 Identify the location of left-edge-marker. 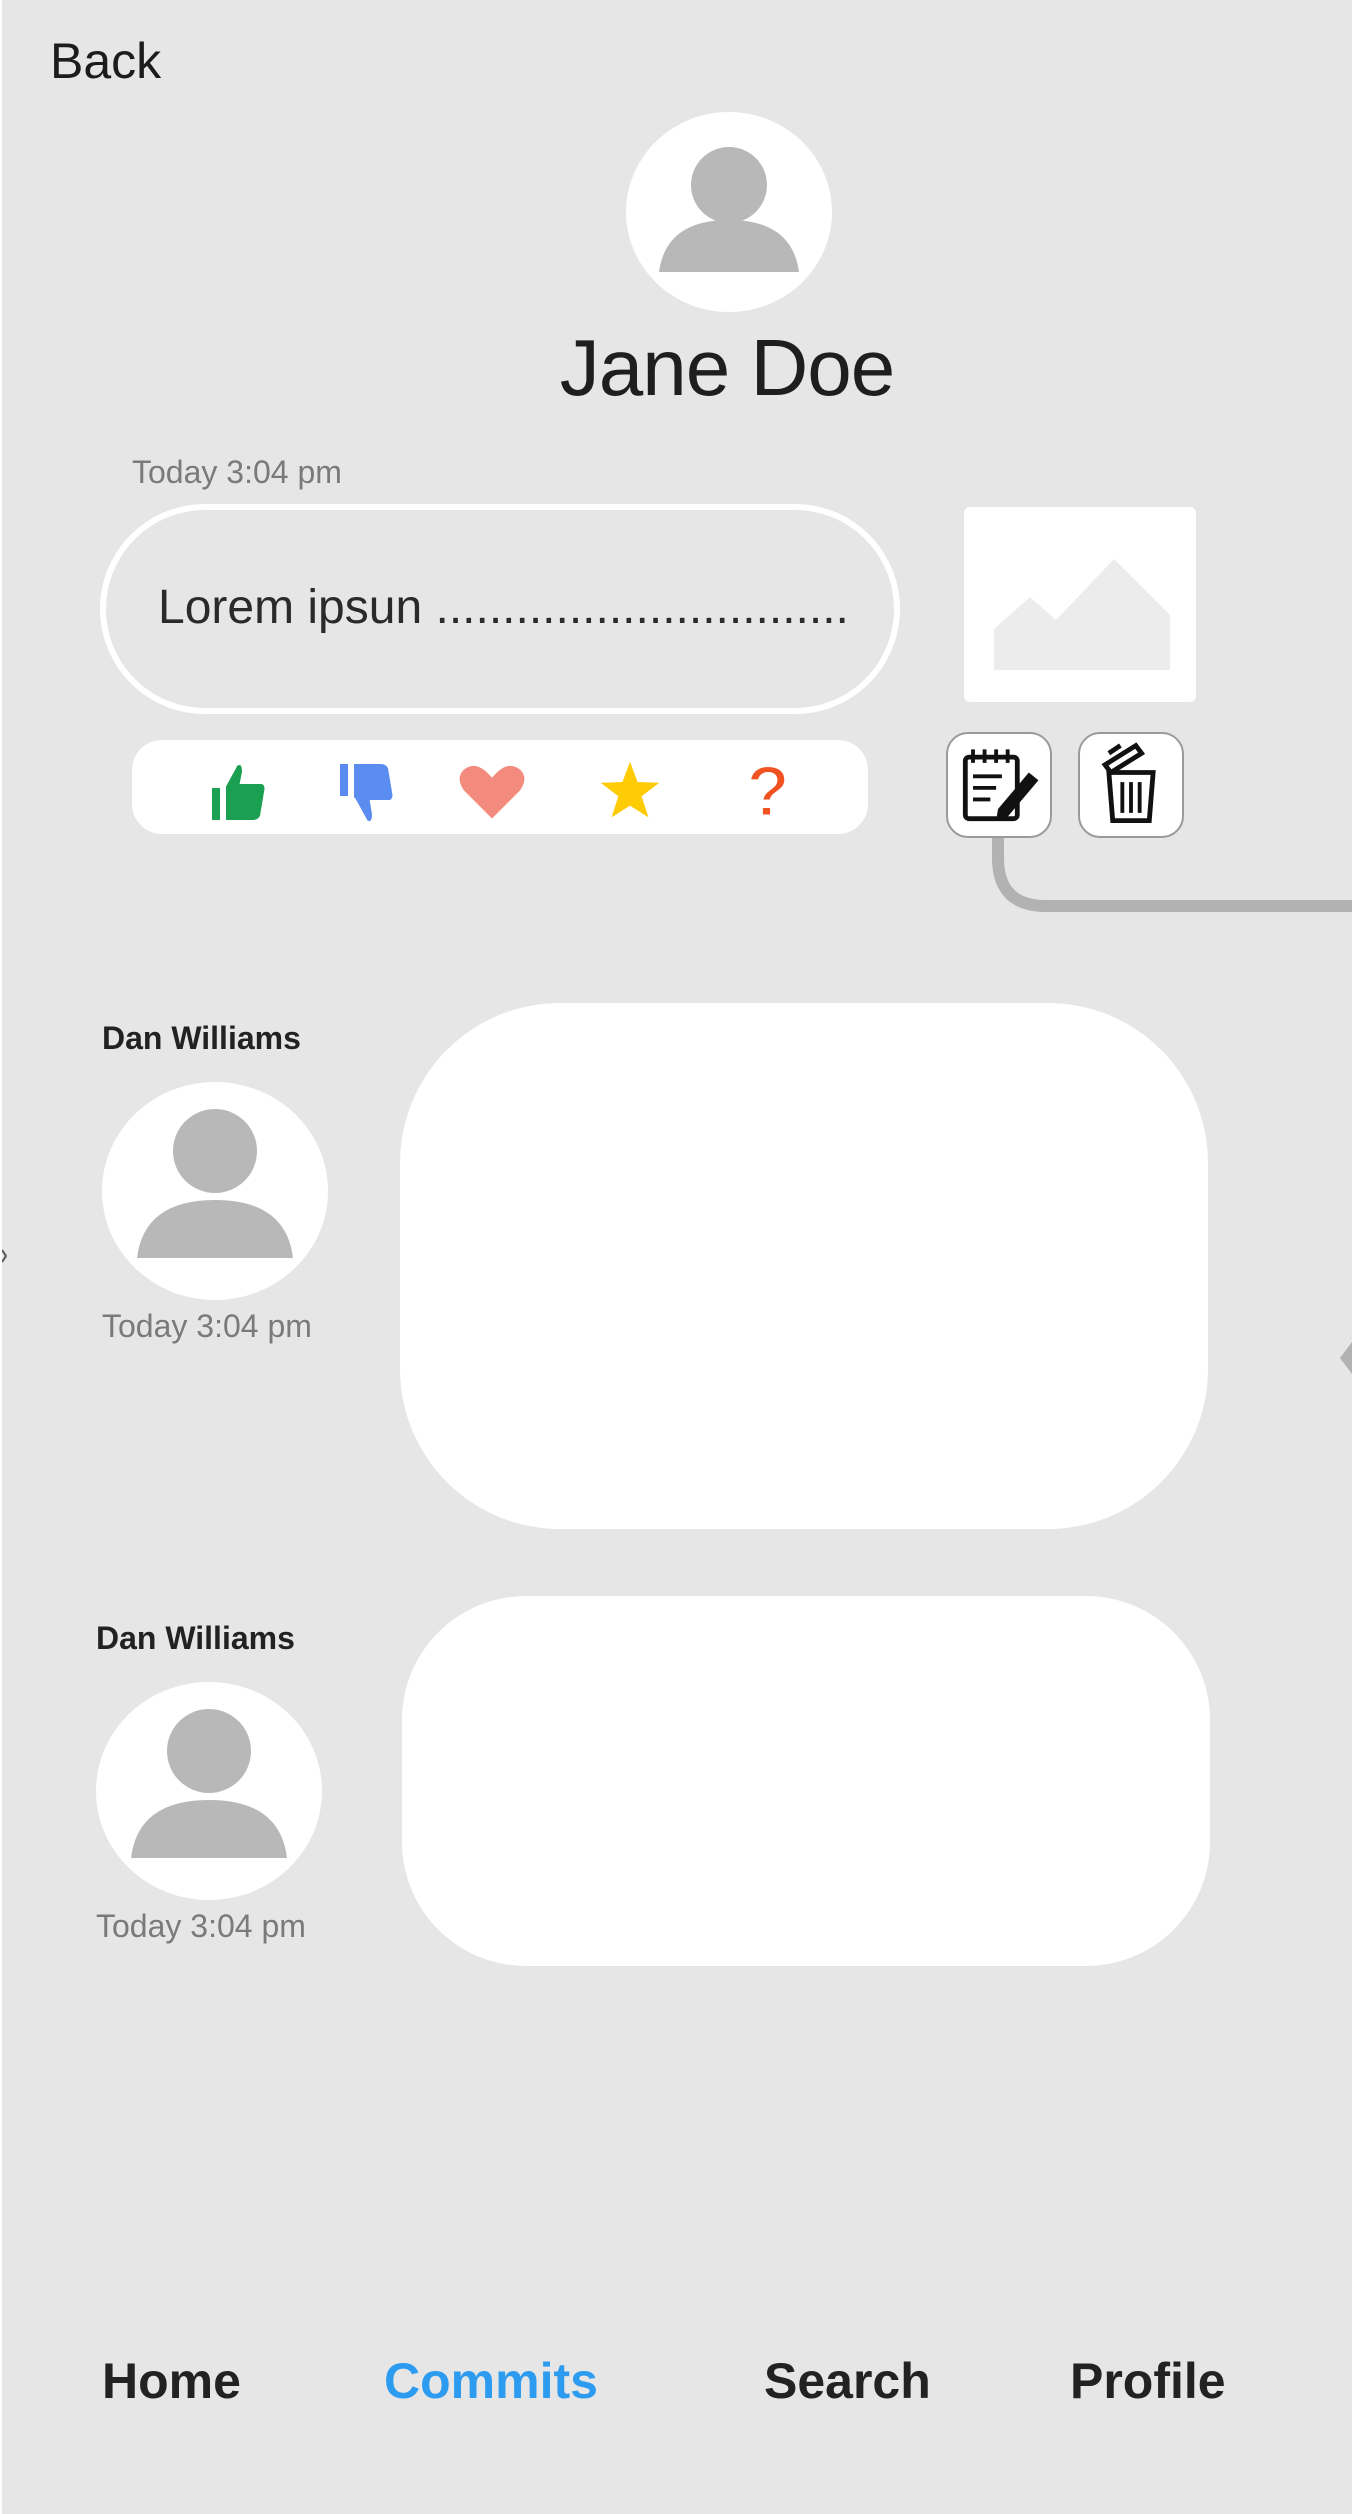
(5, 1256).